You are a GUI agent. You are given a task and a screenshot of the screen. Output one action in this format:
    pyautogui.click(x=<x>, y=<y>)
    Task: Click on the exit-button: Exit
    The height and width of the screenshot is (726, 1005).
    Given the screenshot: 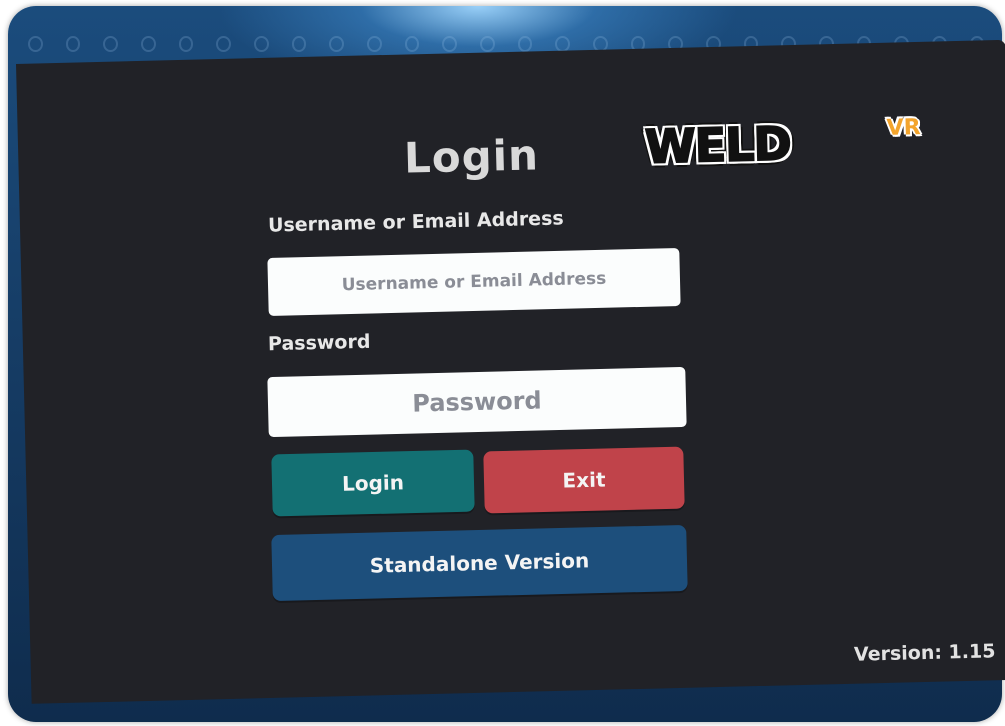 What is the action you would take?
    pyautogui.click(x=584, y=480)
    